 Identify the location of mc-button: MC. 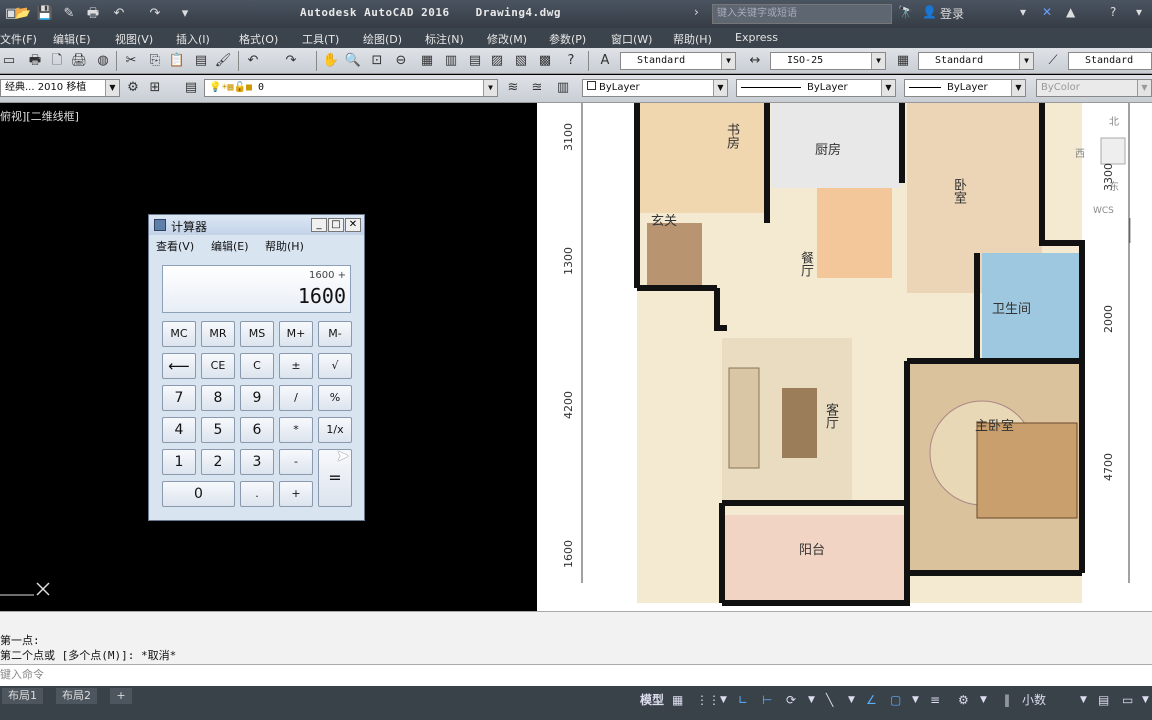
(179, 334).